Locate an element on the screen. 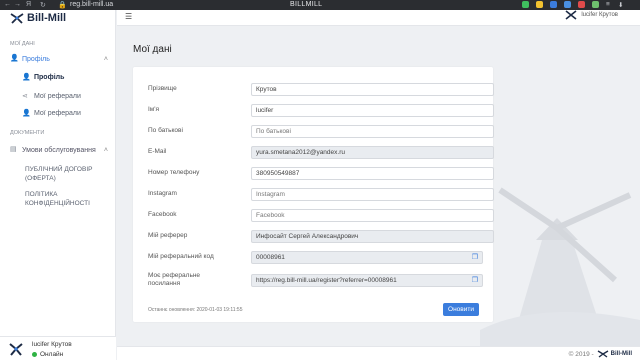  form-row-facebook: Facebook is located at coordinates (321, 215).